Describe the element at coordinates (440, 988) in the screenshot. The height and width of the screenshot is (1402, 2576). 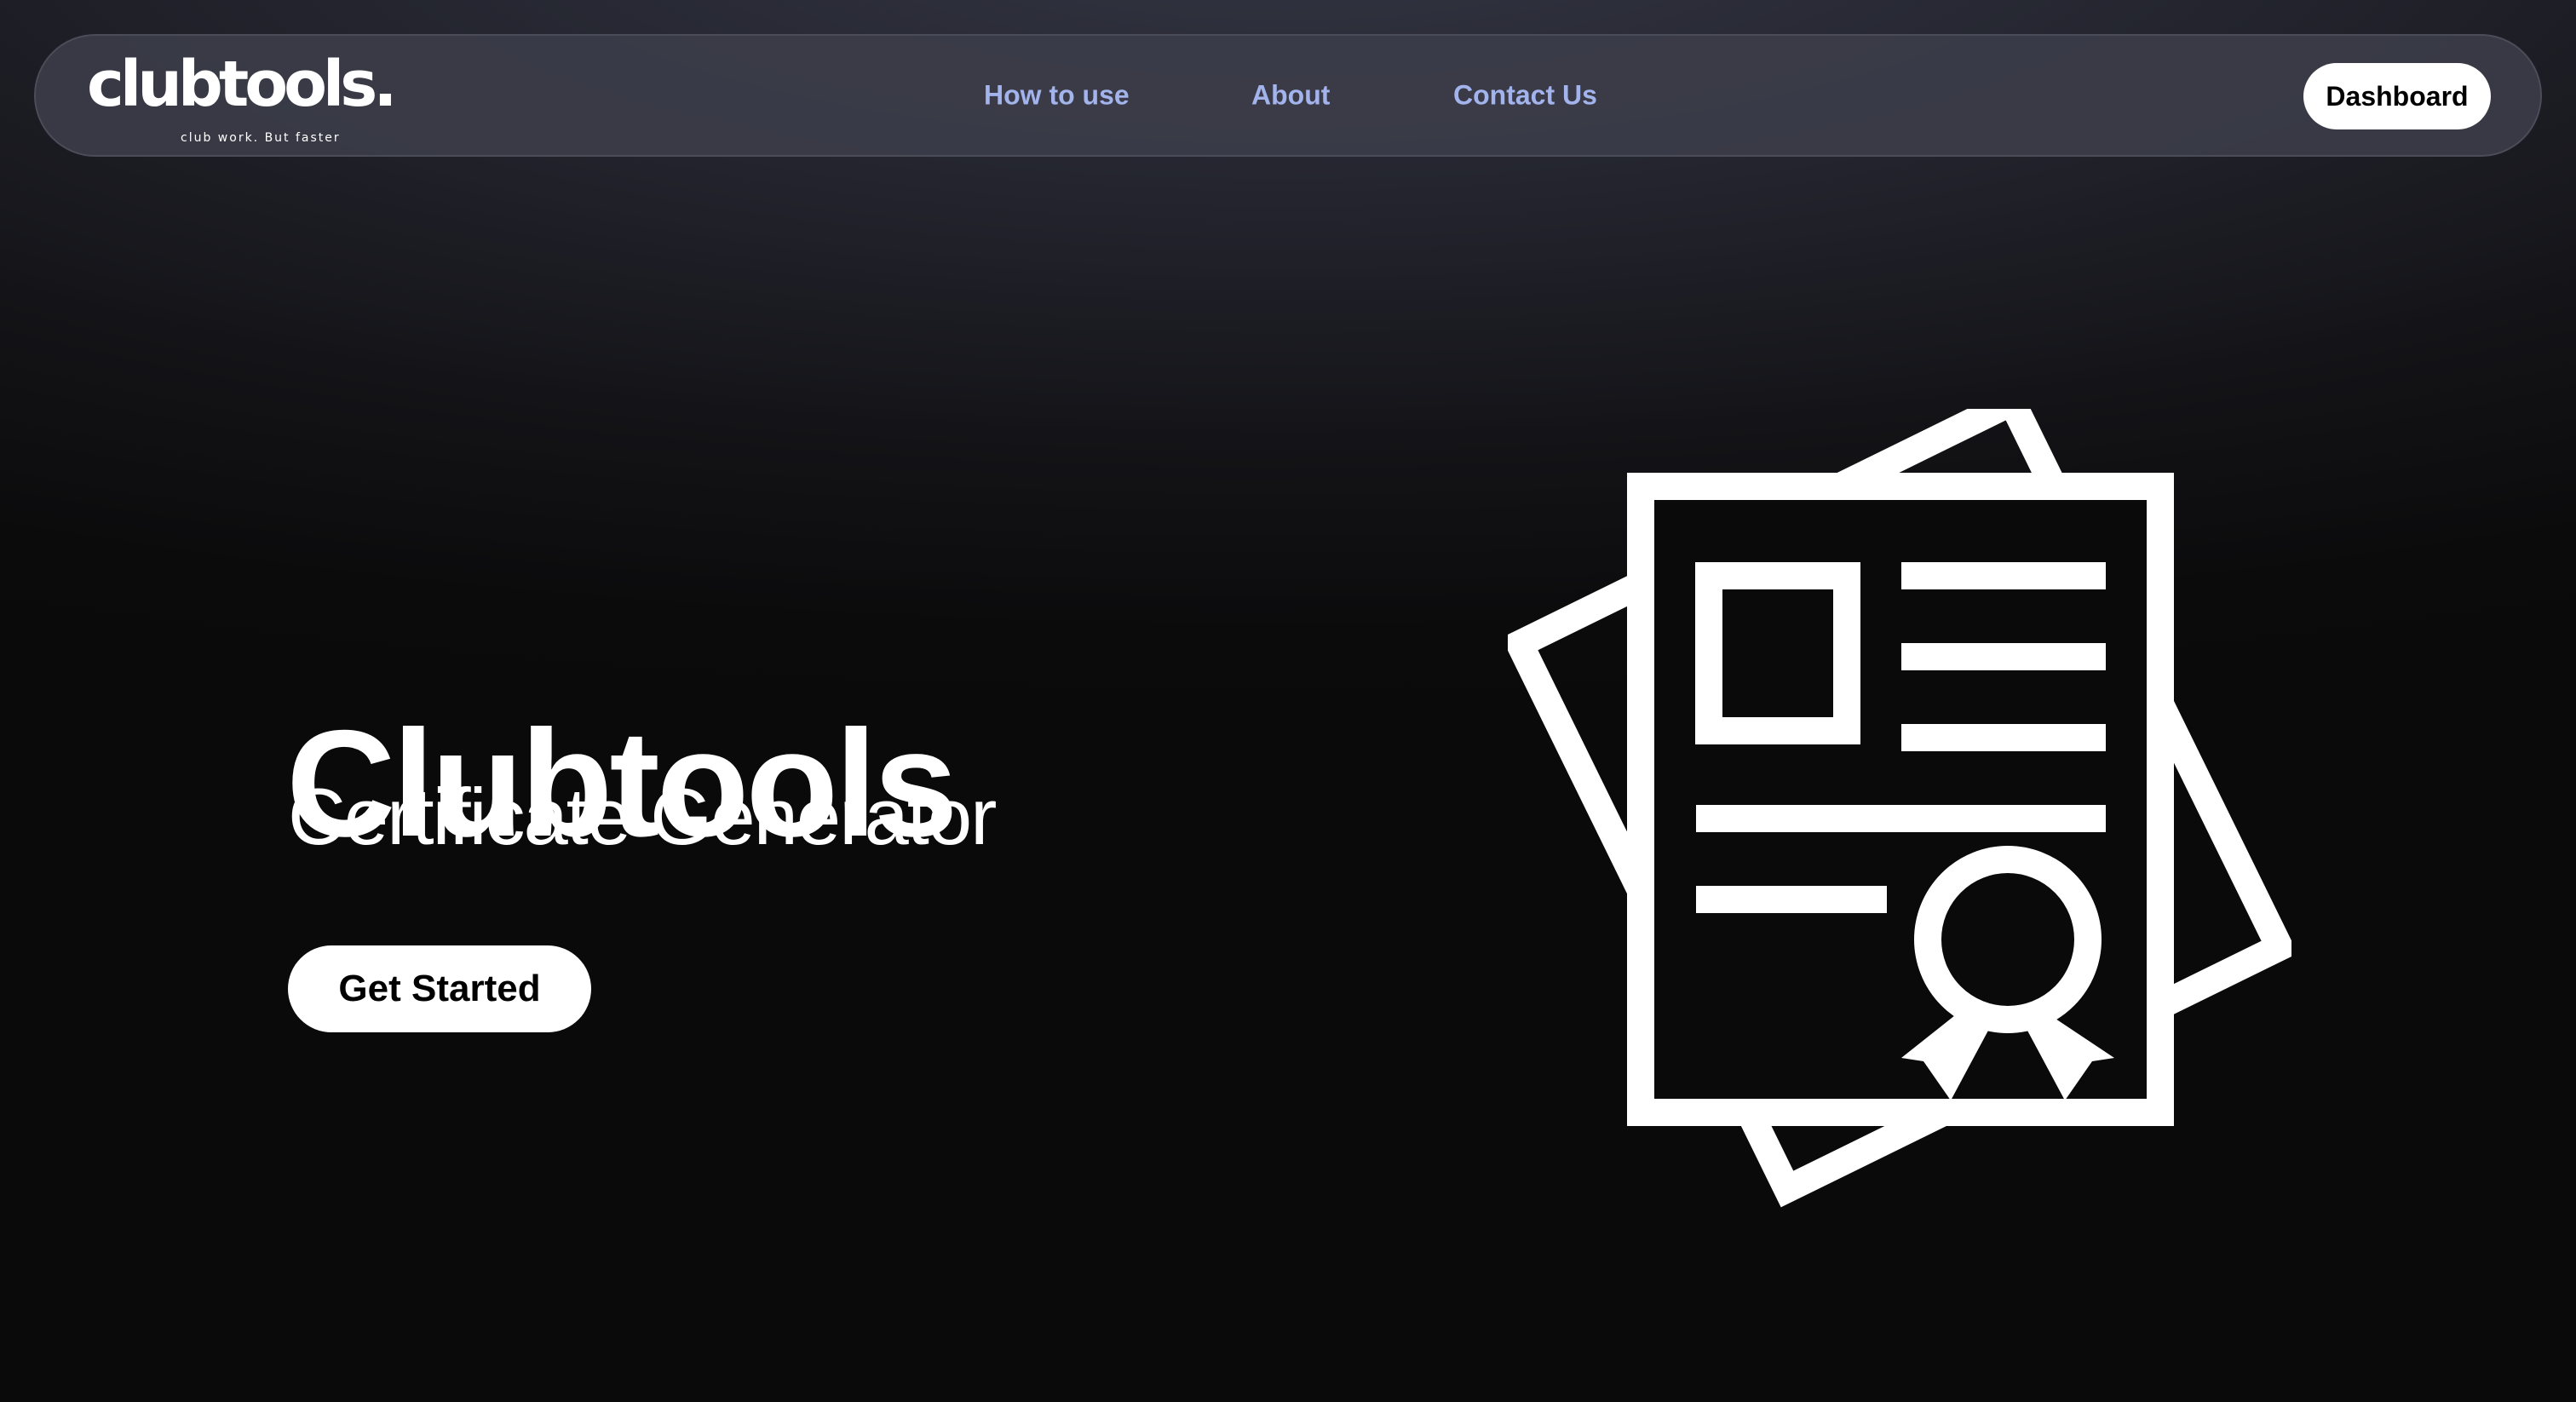
I see `get-started-button: Get Started` at that location.